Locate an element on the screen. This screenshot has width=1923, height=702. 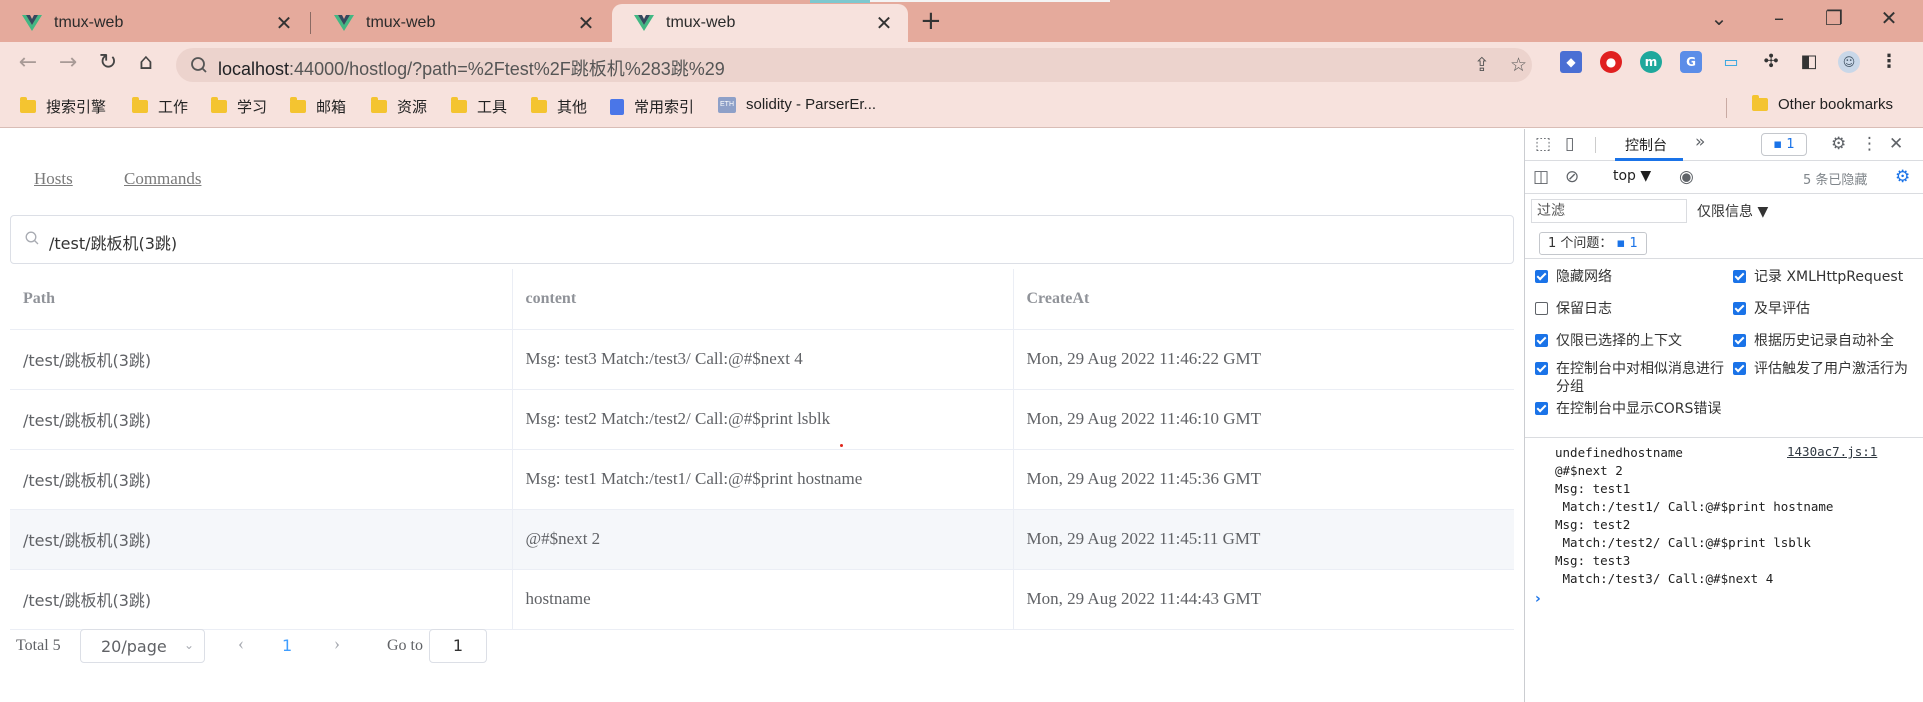
avatar-icon: ☺ is located at coordinates (1849, 62).